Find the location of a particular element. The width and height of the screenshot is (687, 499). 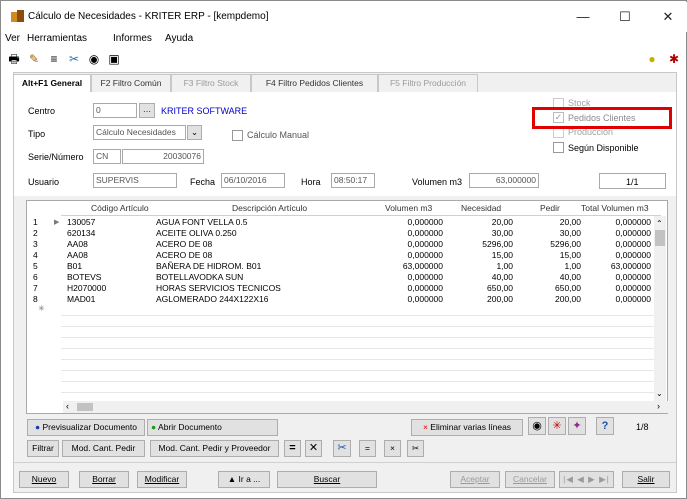

printer2-icon: ▣ is located at coordinates (114, 59).